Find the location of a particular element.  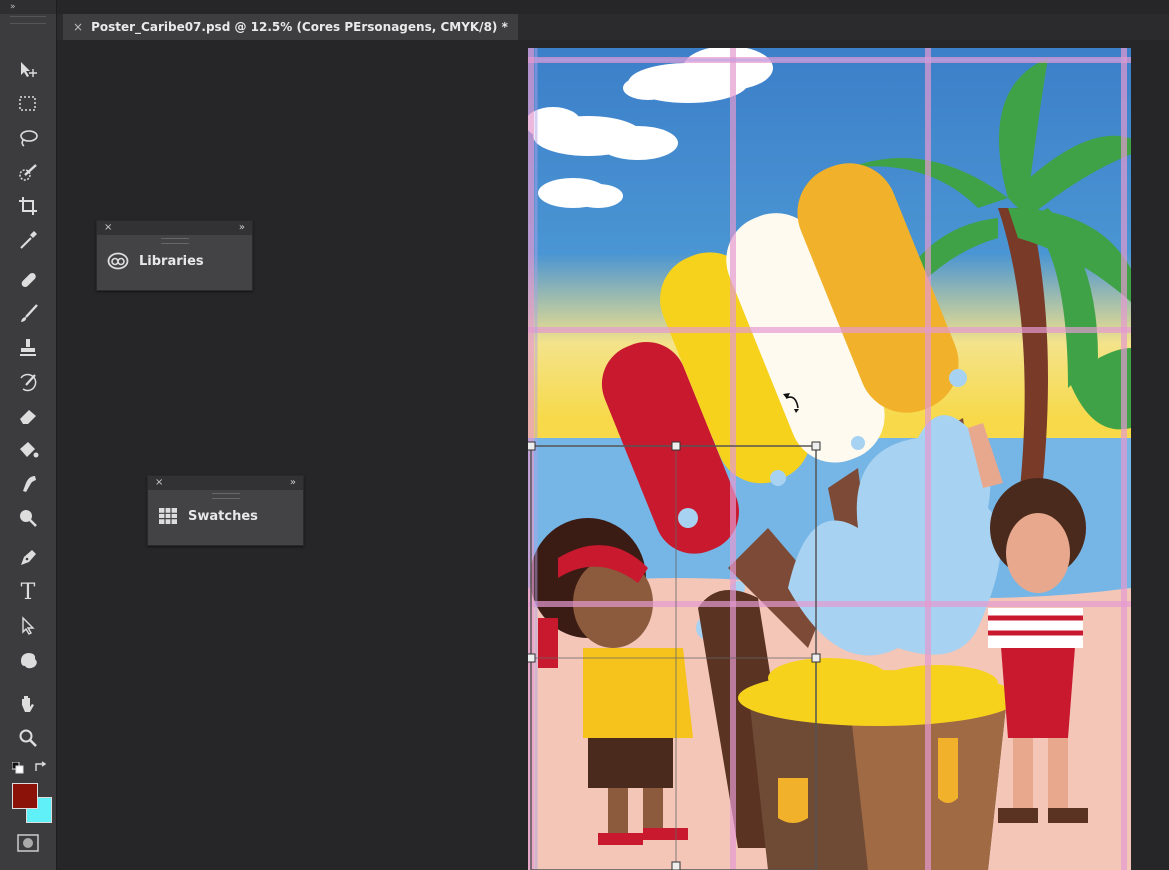

marquee-tool is located at coordinates (28, 104).